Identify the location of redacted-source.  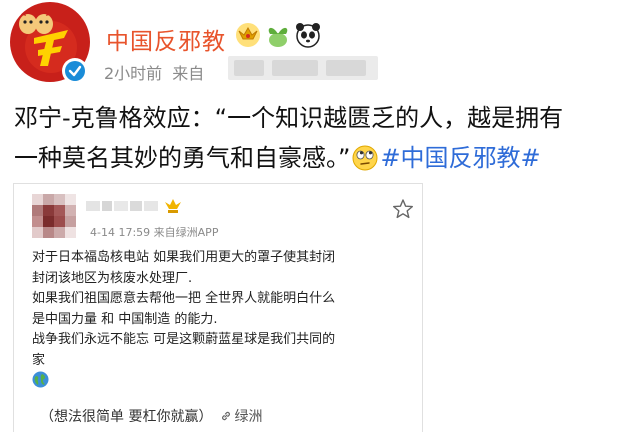
(303, 68).